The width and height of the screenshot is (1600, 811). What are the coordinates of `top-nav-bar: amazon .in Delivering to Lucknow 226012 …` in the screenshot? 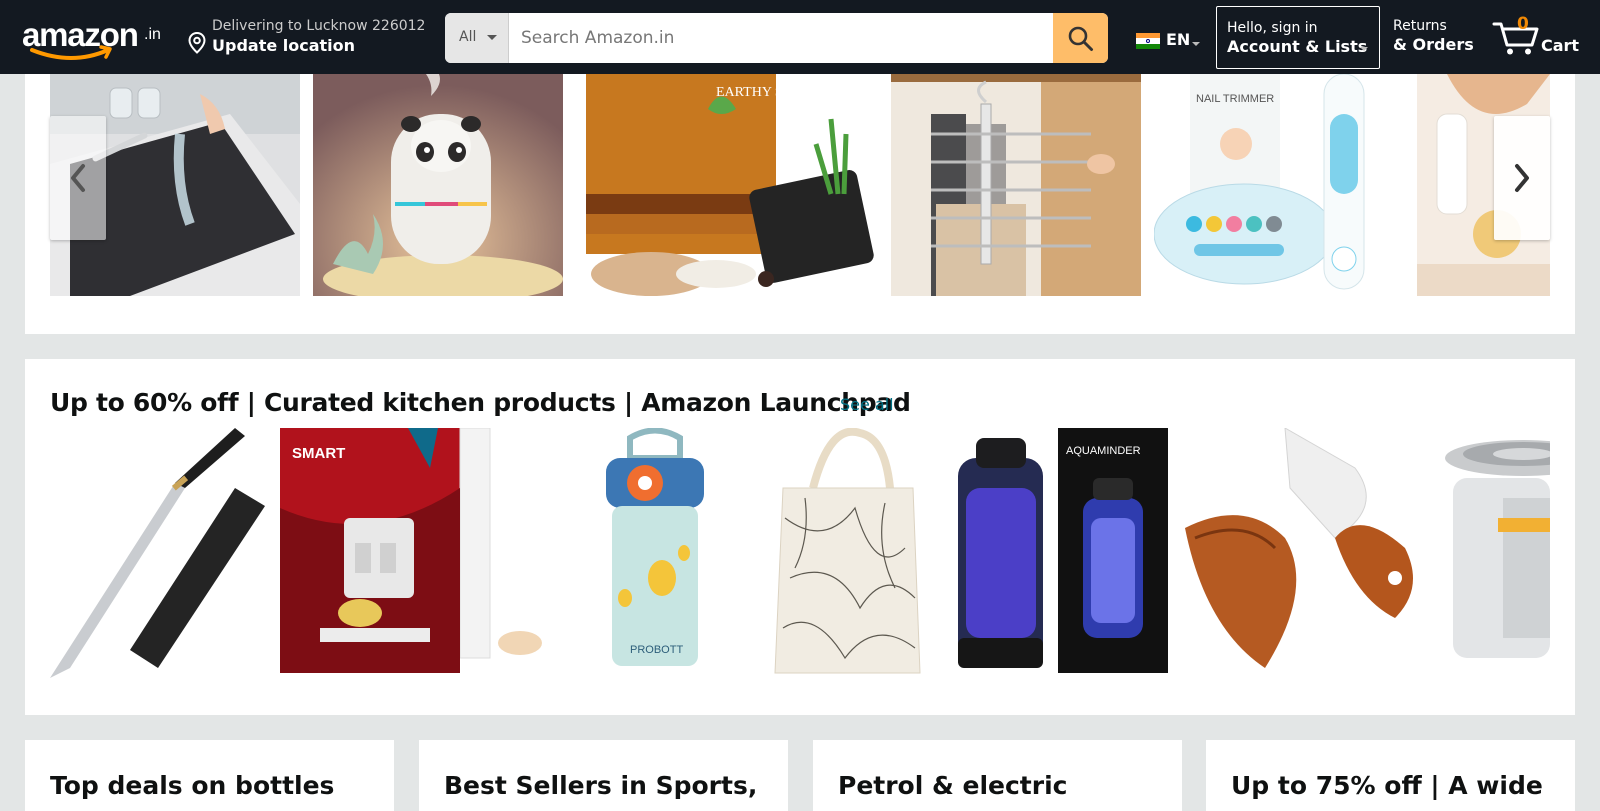 It's located at (800, 37).